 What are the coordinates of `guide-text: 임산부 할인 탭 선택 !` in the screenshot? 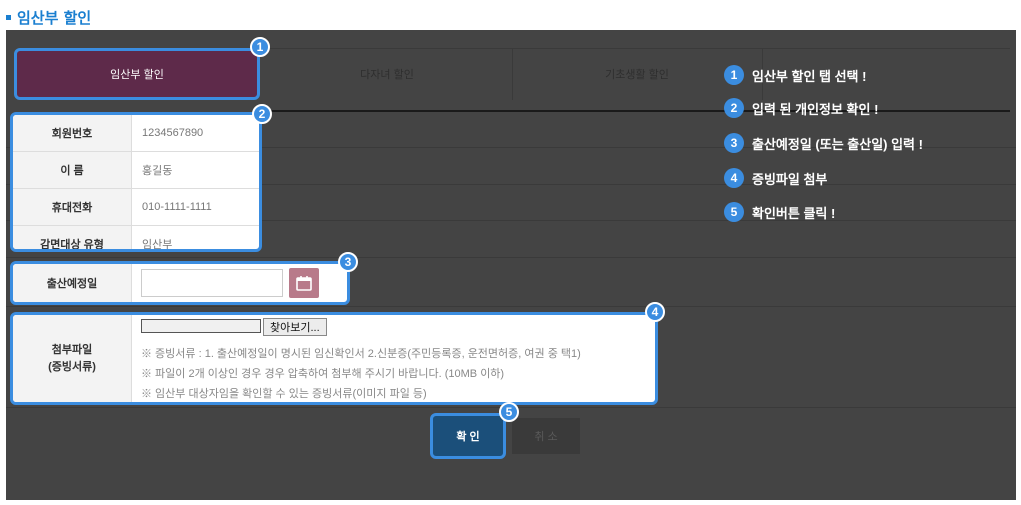 It's located at (809, 76).